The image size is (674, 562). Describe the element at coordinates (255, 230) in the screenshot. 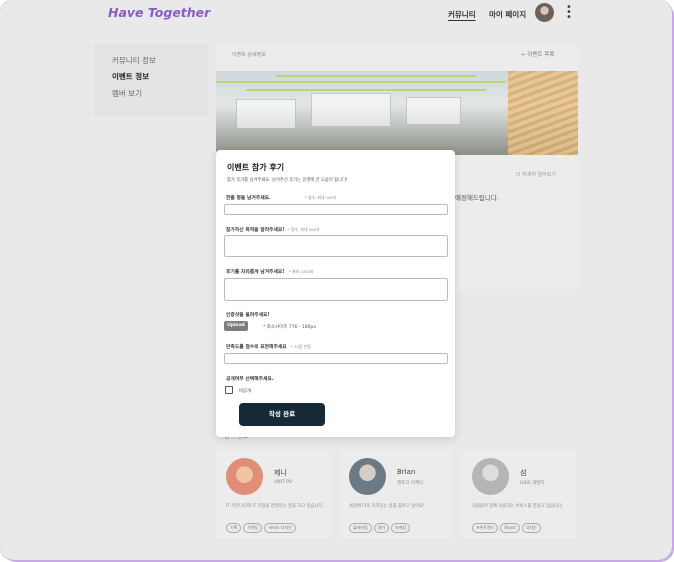

I see `purpose-label: 참가하신 목적을 알려주세요!` at that location.